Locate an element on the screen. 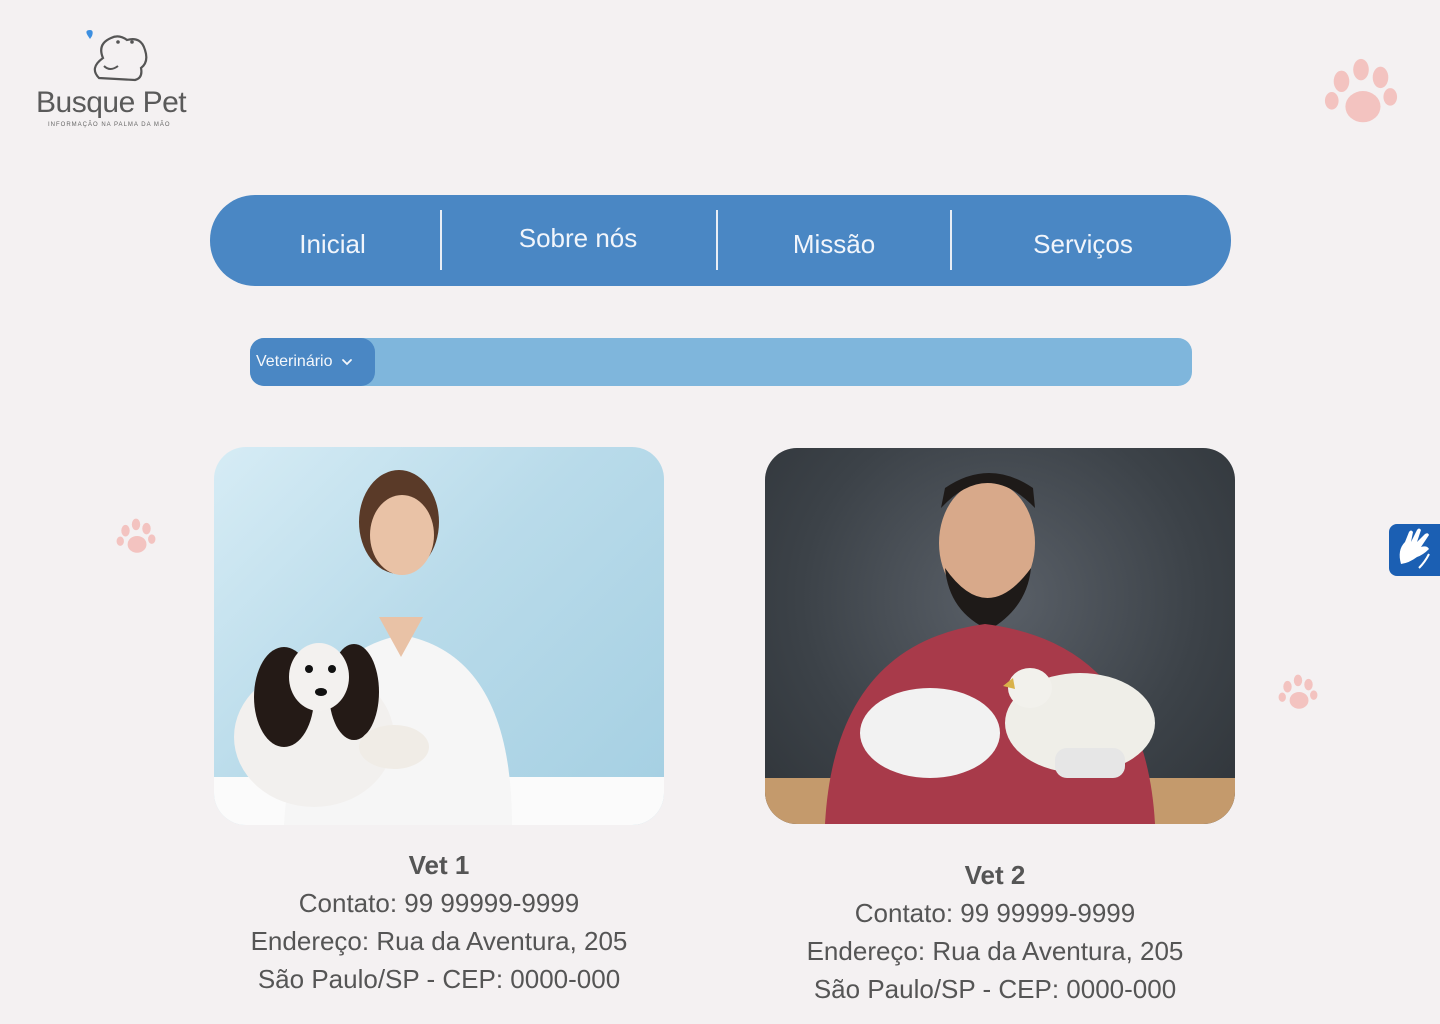 The image size is (1440, 1024). pet-logo-icon is located at coordinates (117, 56).